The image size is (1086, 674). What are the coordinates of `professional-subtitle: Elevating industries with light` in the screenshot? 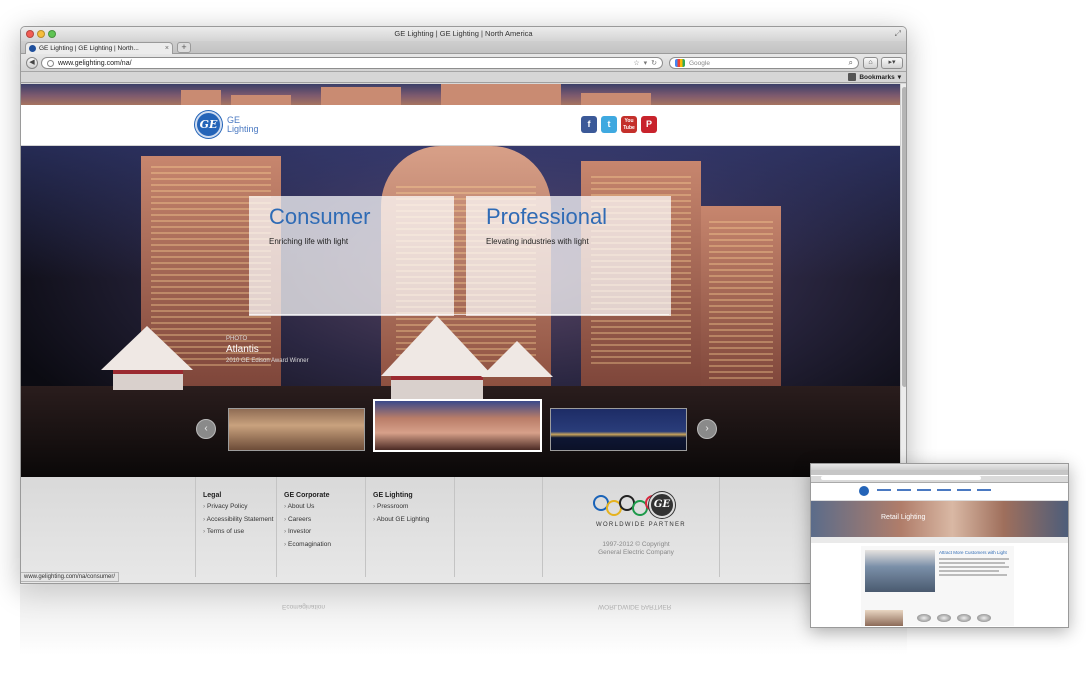 It's located at (537, 241).